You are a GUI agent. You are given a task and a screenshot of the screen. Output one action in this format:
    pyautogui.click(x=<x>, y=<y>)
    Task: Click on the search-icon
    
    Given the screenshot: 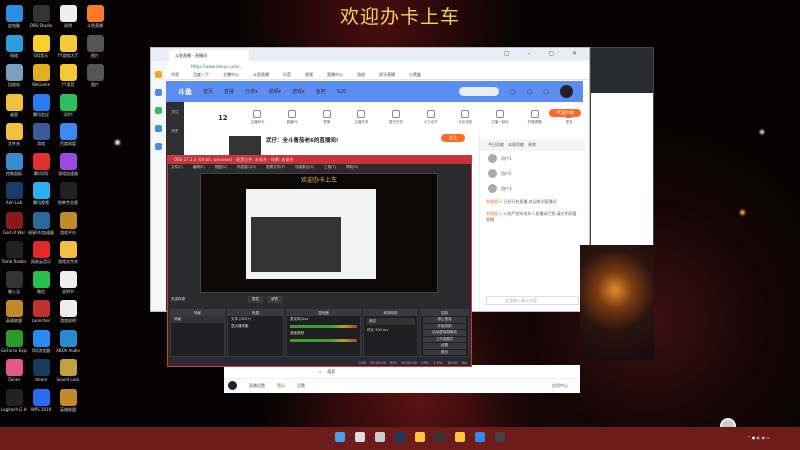 What is the action you would take?
    pyautogui.click(x=360, y=437)
    